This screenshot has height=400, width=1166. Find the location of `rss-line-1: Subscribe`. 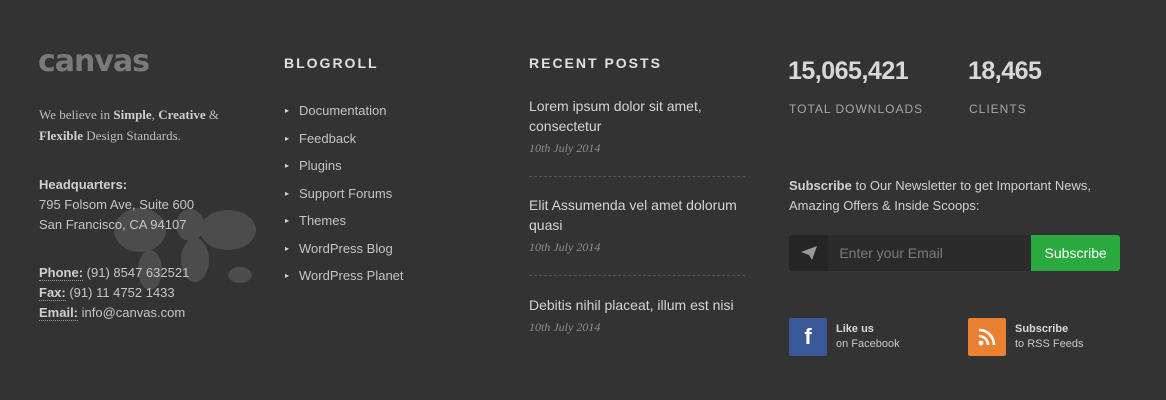

rss-line-1: Subscribe is located at coordinates (1042, 329).